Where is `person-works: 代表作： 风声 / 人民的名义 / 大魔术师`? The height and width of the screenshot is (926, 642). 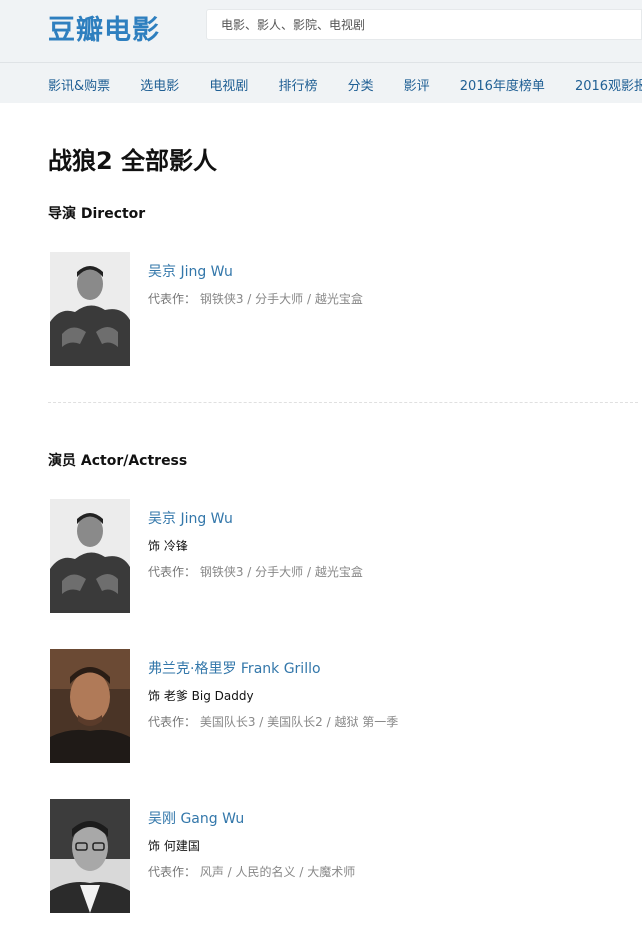 person-works: 代表作： 风声 / 人民的名义 / 大魔术师 is located at coordinates (251, 871).